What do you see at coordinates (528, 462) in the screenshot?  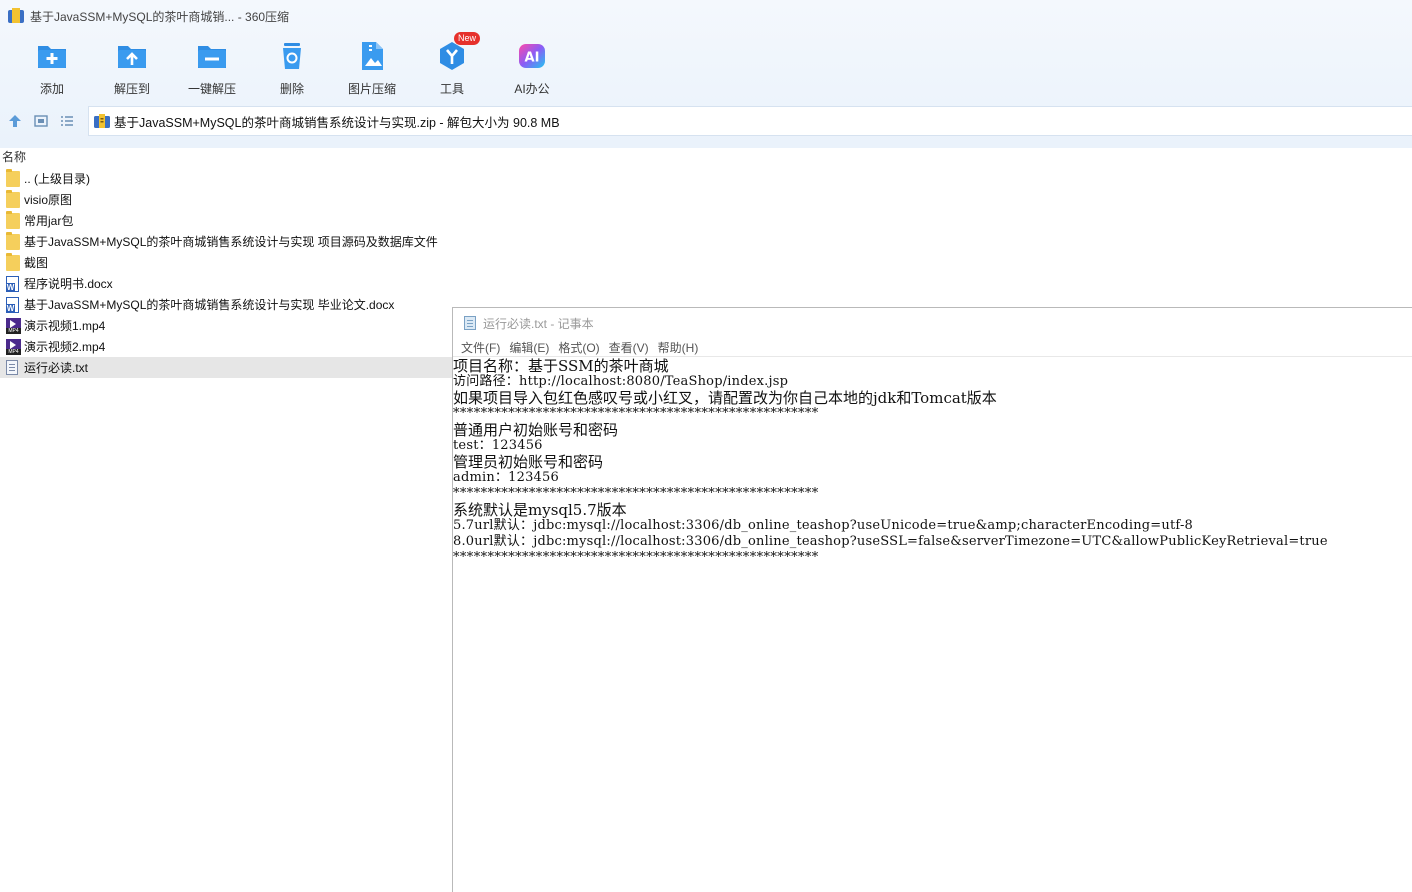 I see `text-line: 管理员初始账号和密码` at bounding box center [528, 462].